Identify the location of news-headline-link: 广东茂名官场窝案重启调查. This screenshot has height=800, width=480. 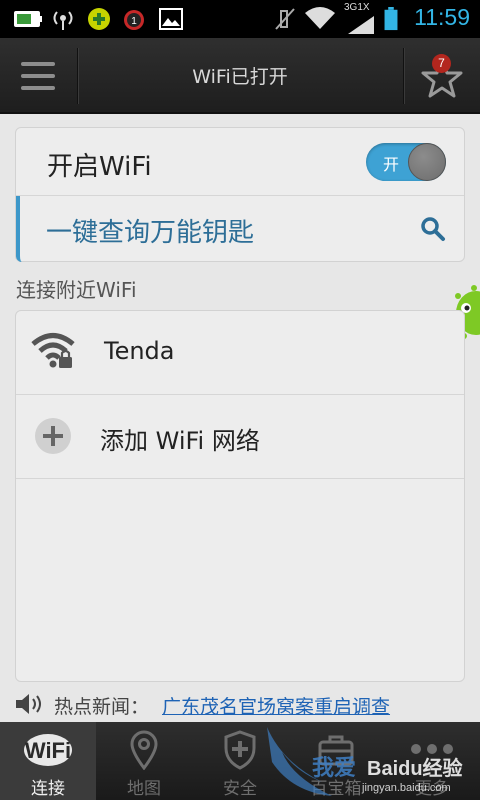
(276, 705).